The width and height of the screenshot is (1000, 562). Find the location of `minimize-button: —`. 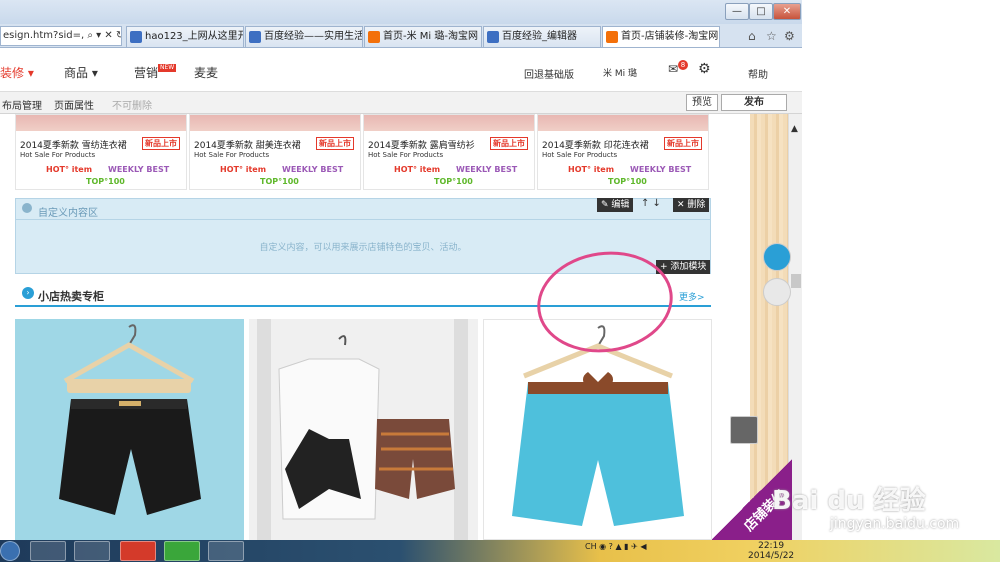

minimize-button: — is located at coordinates (737, 11).